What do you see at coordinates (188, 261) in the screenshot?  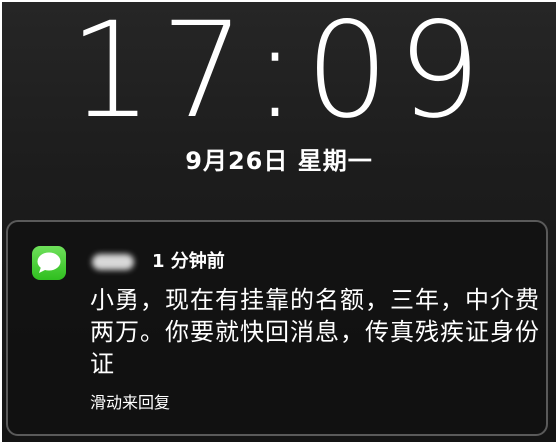 I see `notification-timestamp: 1 分钟前` at bounding box center [188, 261].